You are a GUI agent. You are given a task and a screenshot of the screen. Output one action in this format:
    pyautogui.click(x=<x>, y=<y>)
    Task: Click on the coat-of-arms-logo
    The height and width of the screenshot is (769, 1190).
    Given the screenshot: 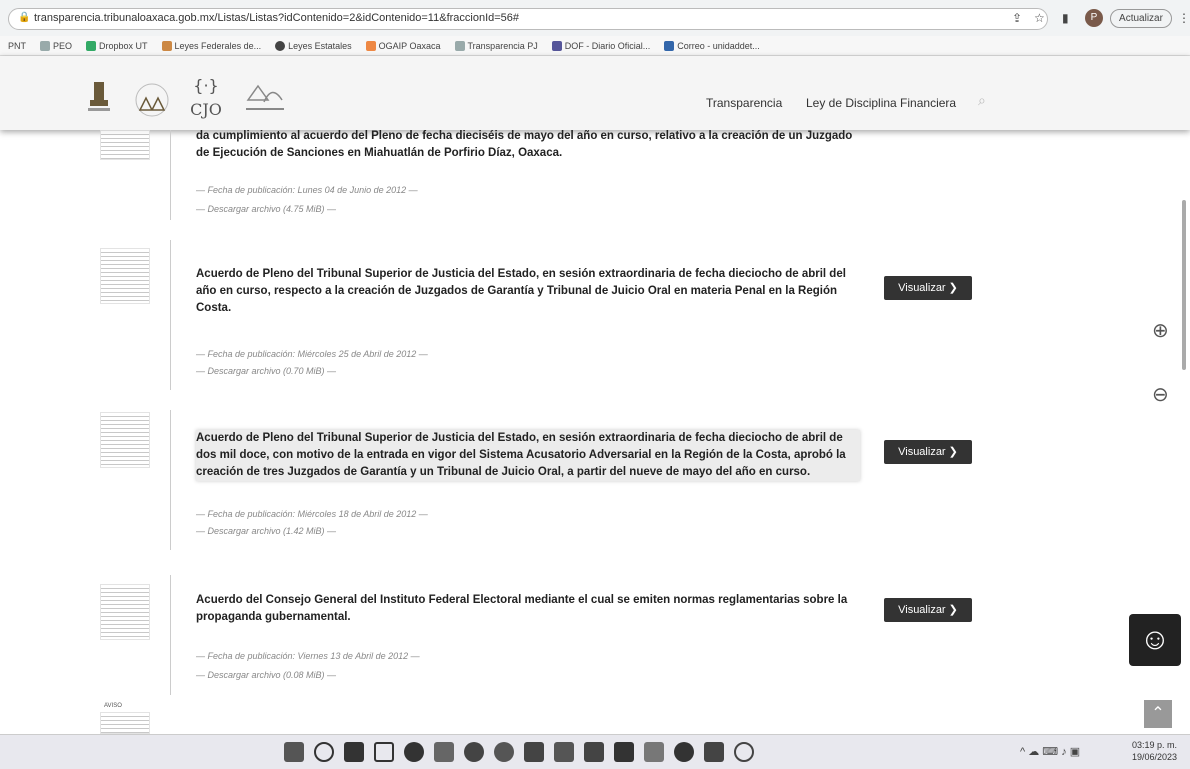 What is the action you would take?
    pyautogui.click(x=99, y=96)
    